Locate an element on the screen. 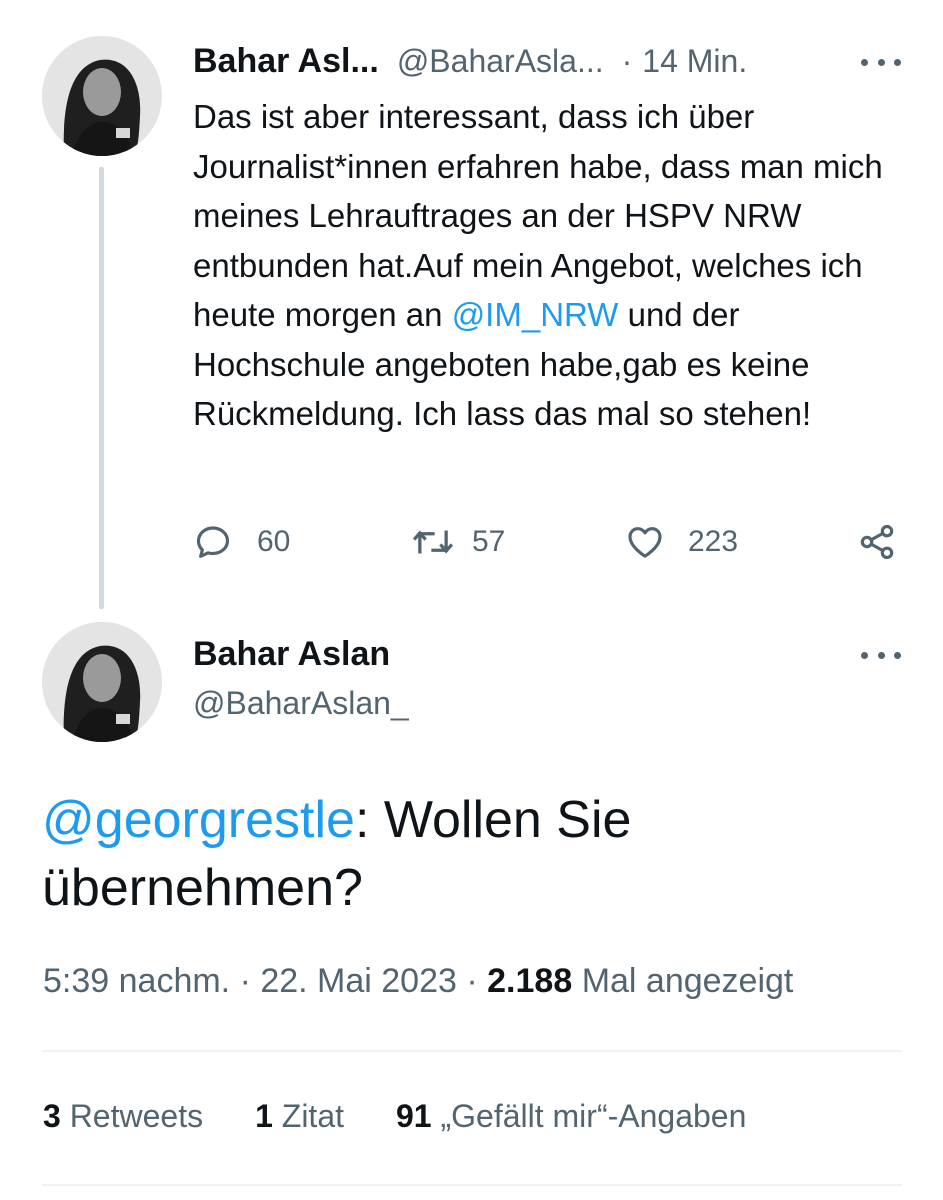 The image size is (943, 1200). likes-stat: 91 „Gefällt mir“-Angaben is located at coordinates (571, 1116).